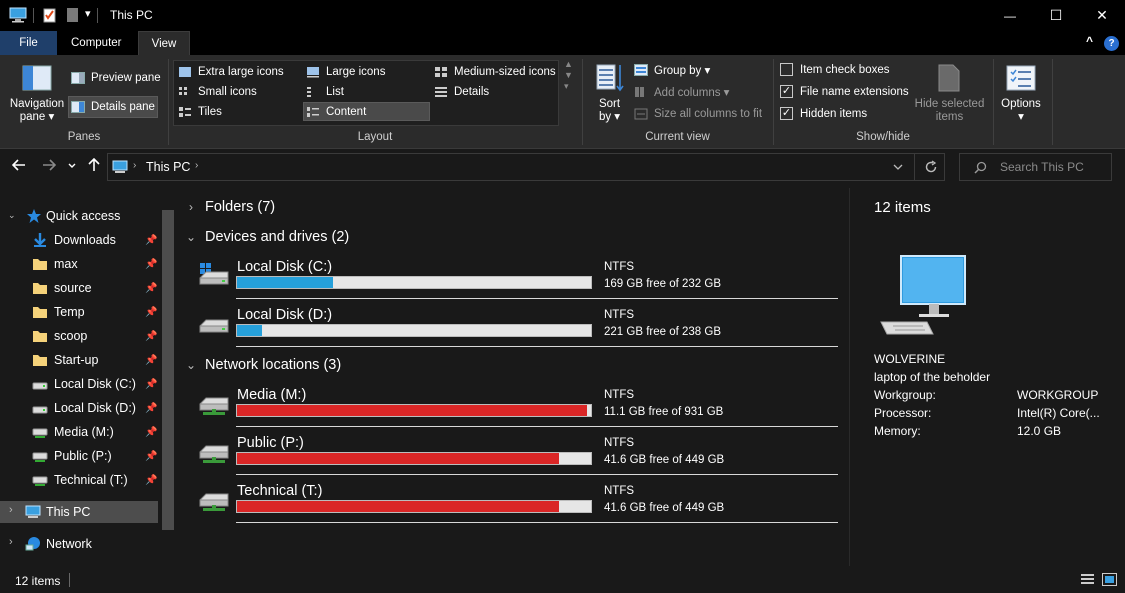  What do you see at coordinates (682, 70) in the screenshot?
I see `group-by-label: Group by ▾` at bounding box center [682, 70].